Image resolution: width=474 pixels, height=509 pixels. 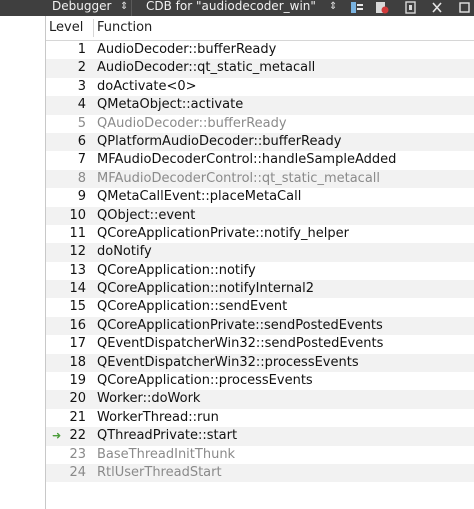 What do you see at coordinates (77, 362) in the screenshot?
I see `frame-level: 18` at bounding box center [77, 362].